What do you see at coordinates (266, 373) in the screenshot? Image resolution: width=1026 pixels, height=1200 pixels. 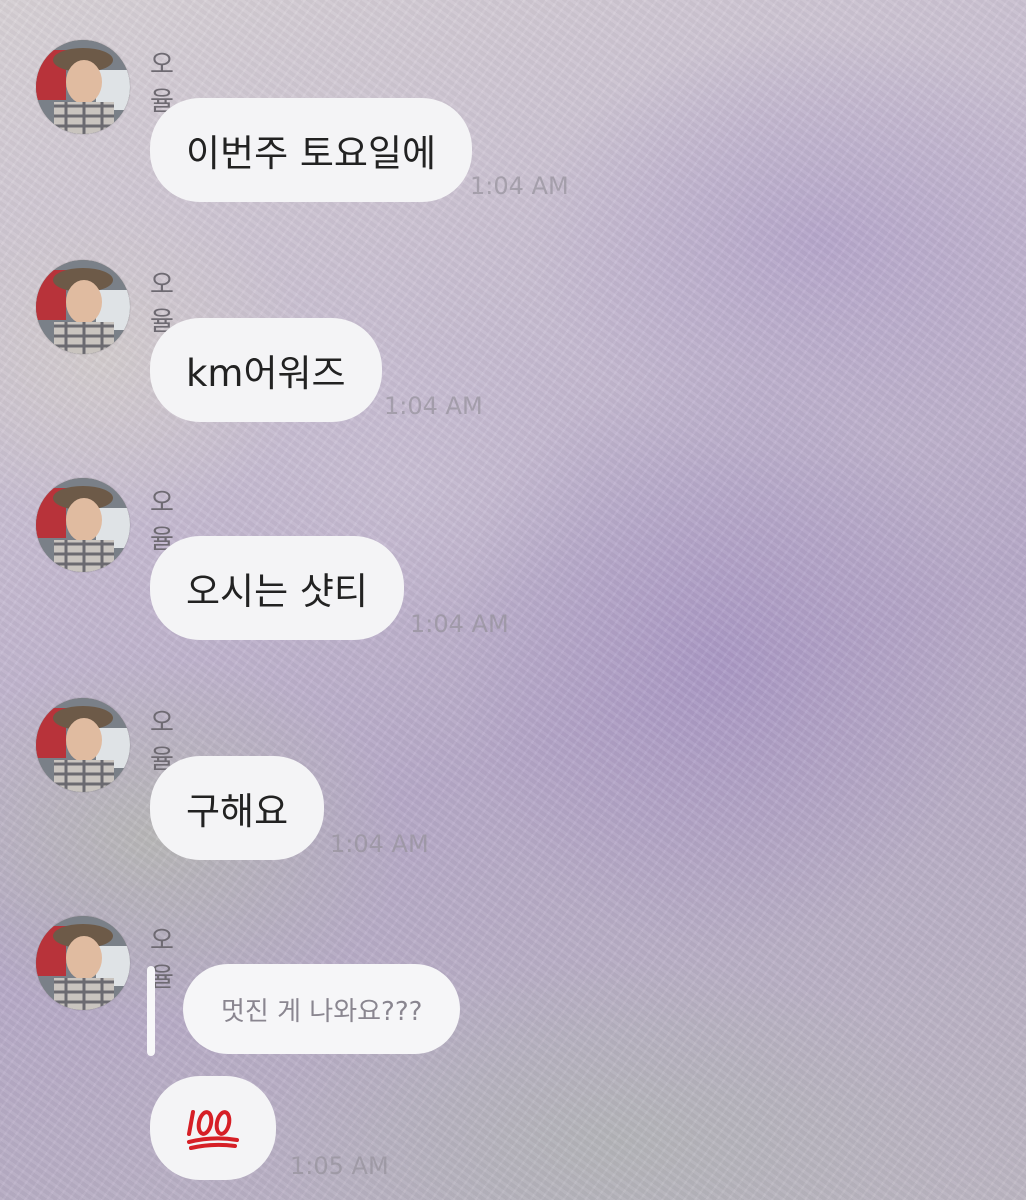 I see `message-text: km어워즈` at bounding box center [266, 373].